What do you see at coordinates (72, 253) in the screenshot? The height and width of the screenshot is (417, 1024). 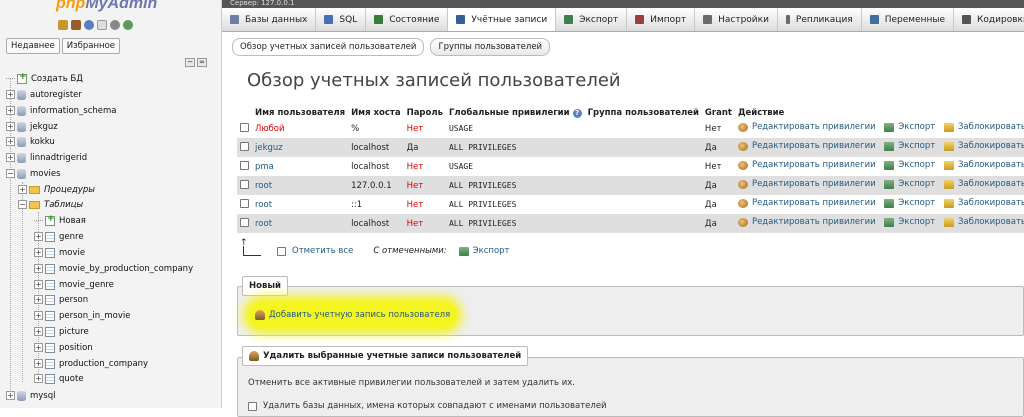 I see `table-label: movie` at bounding box center [72, 253].